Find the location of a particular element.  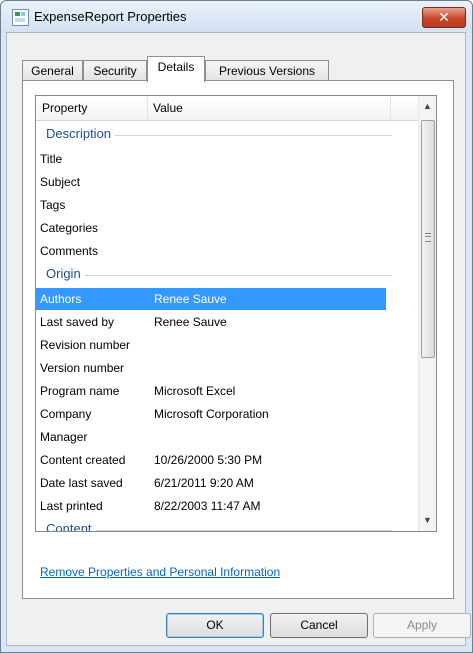

scroll-down-arrow-icon: ▼ is located at coordinates (427, 520).